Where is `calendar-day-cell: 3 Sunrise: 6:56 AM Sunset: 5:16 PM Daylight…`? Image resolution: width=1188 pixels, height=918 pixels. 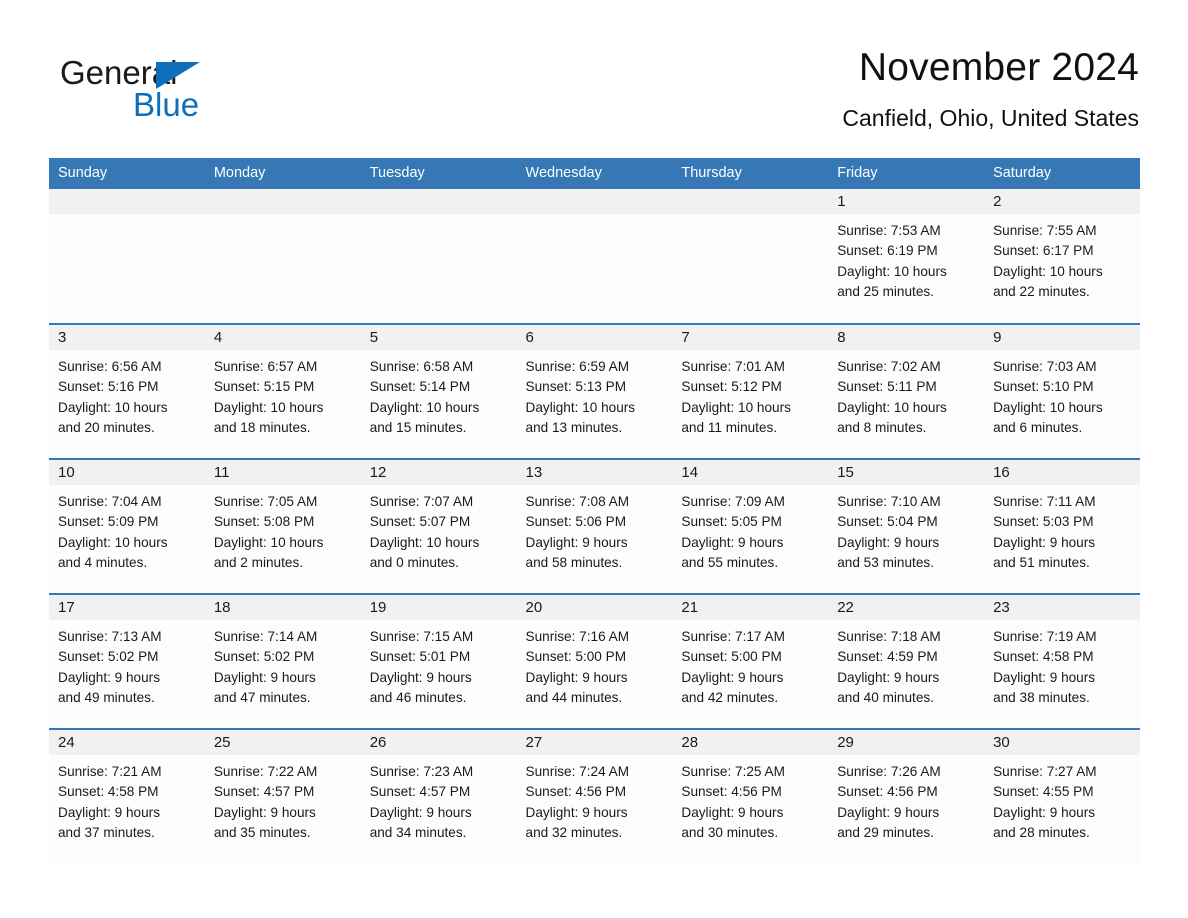
calendar-day-cell: 3 Sunrise: 6:56 AM Sunset: 5:16 PM Daylight… is located at coordinates (127, 391).